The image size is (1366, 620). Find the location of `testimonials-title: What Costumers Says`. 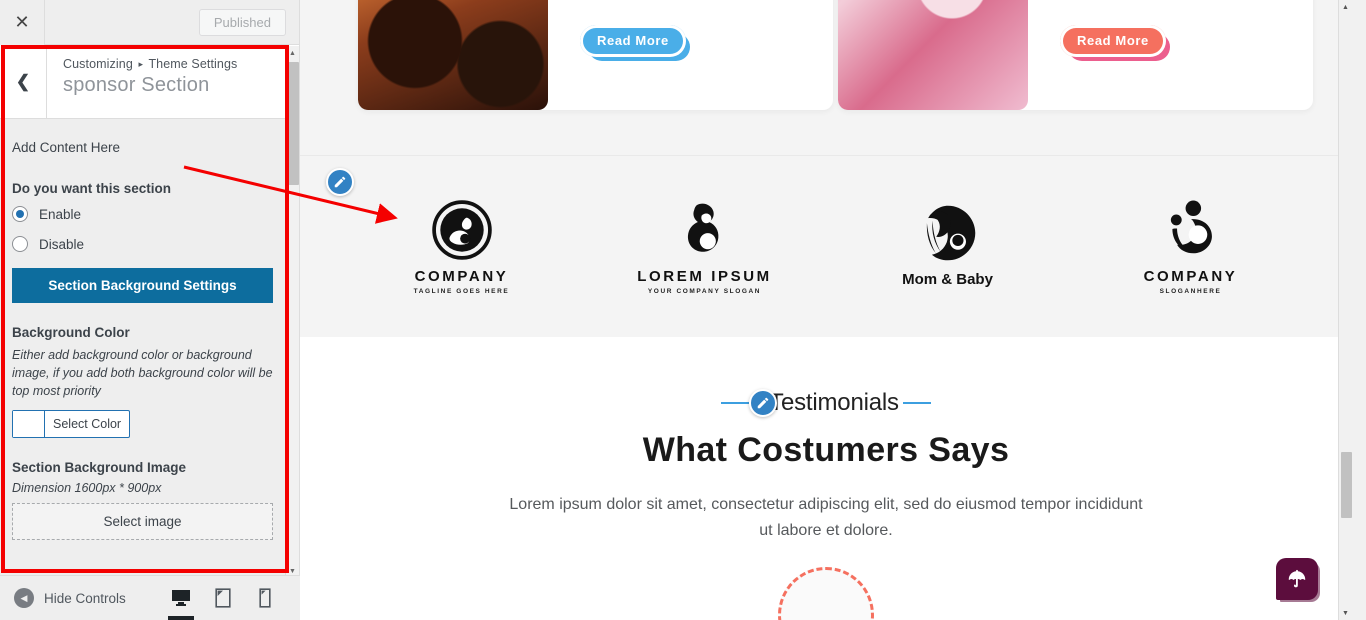

testimonials-title: What Costumers Says is located at coordinates (826, 450).